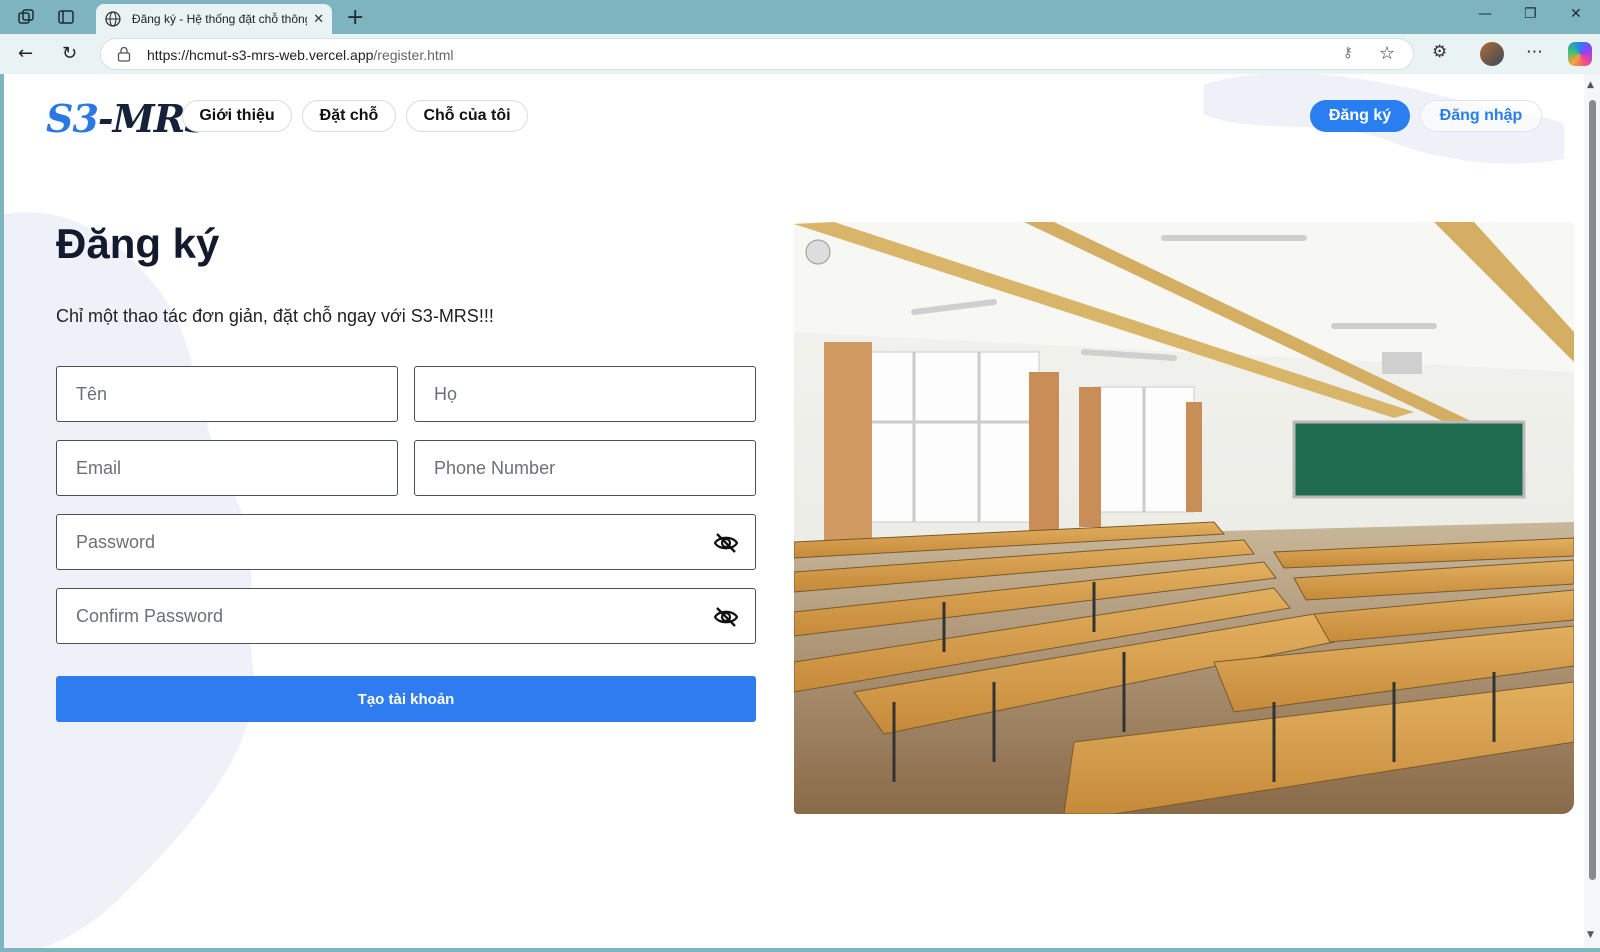 This screenshot has width=1600, height=952. What do you see at coordinates (1387, 53) in the screenshot?
I see `favorite-star-icon: ☆` at bounding box center [1387, 53].